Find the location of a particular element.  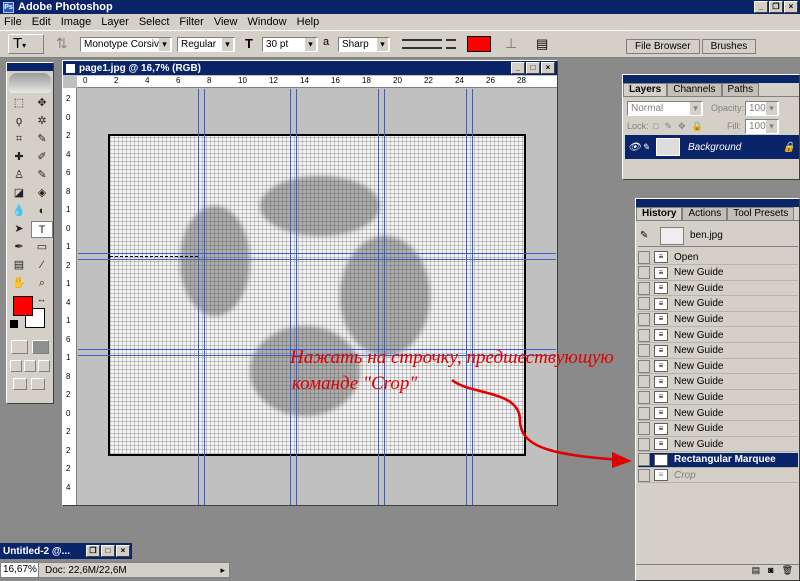

min-doc-maximize-button: □ is located at coordinates (108, 551).